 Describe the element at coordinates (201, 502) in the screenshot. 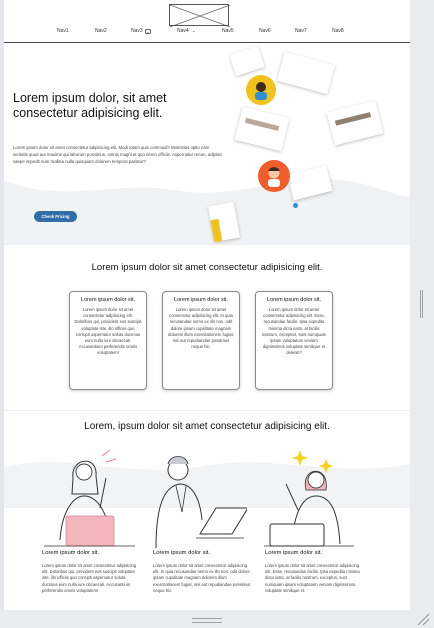

I see `man-laptop-illustration-icon` at that location.